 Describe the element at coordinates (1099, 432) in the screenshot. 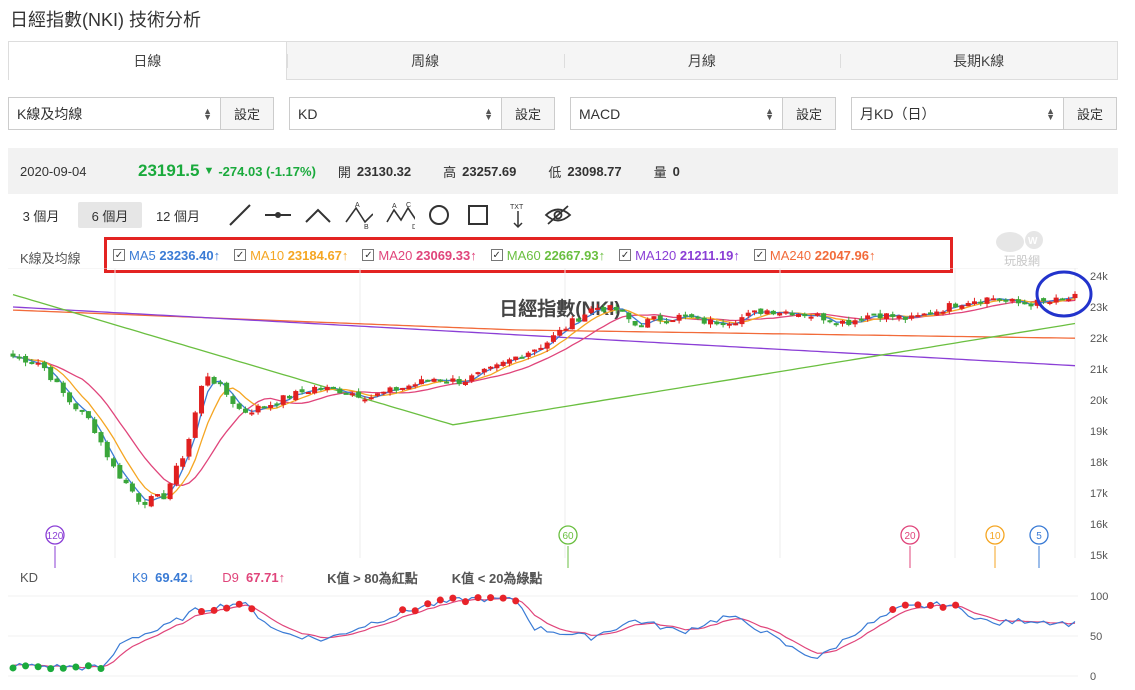

I see `y-tick-label: 19k` at that location.